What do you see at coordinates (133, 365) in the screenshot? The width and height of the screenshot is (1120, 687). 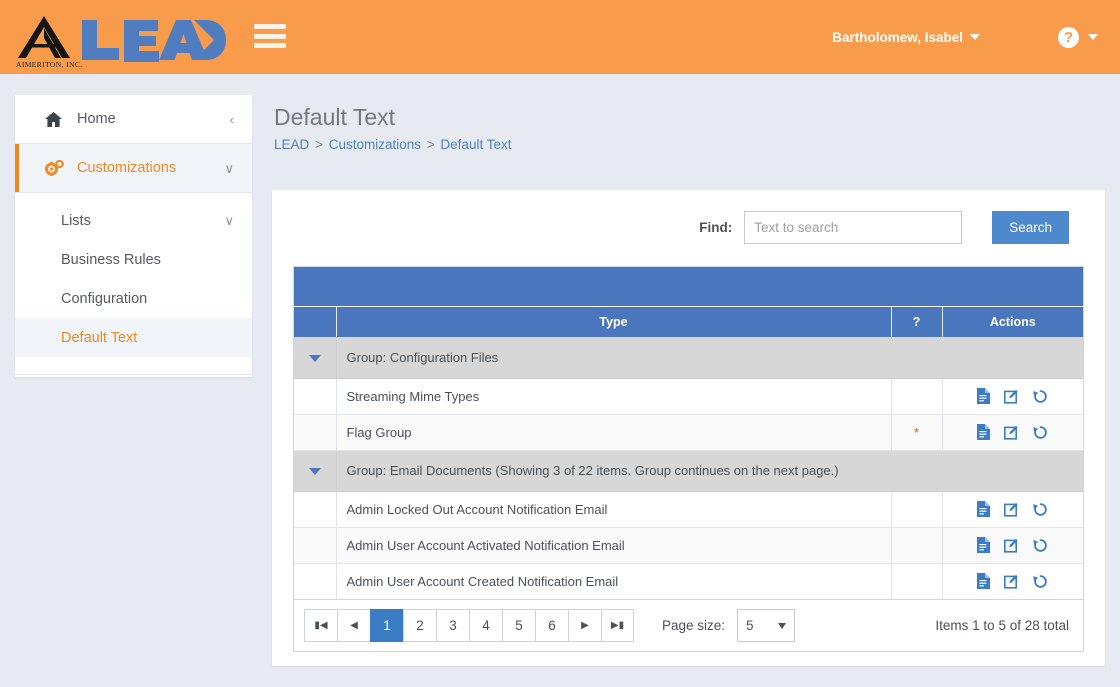 I see `sidebar-submenu-spacer` at bounding box center [133, 365].